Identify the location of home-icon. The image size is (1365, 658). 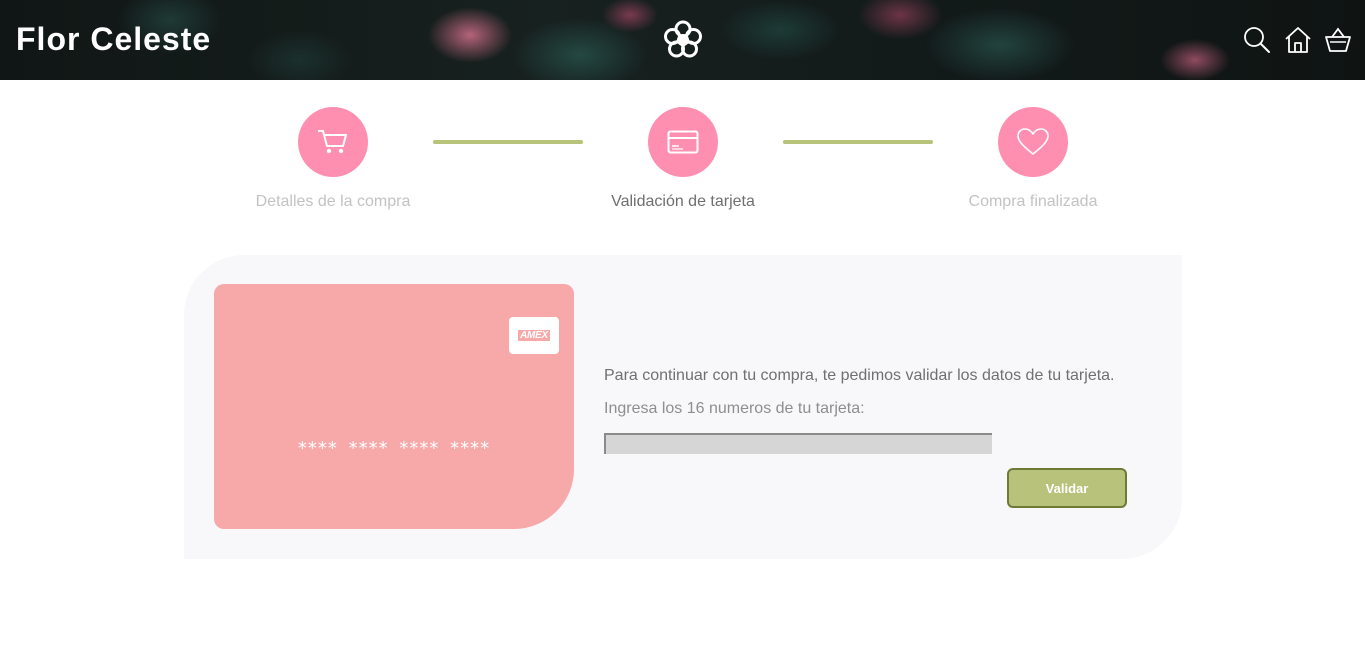
(1298, 40).